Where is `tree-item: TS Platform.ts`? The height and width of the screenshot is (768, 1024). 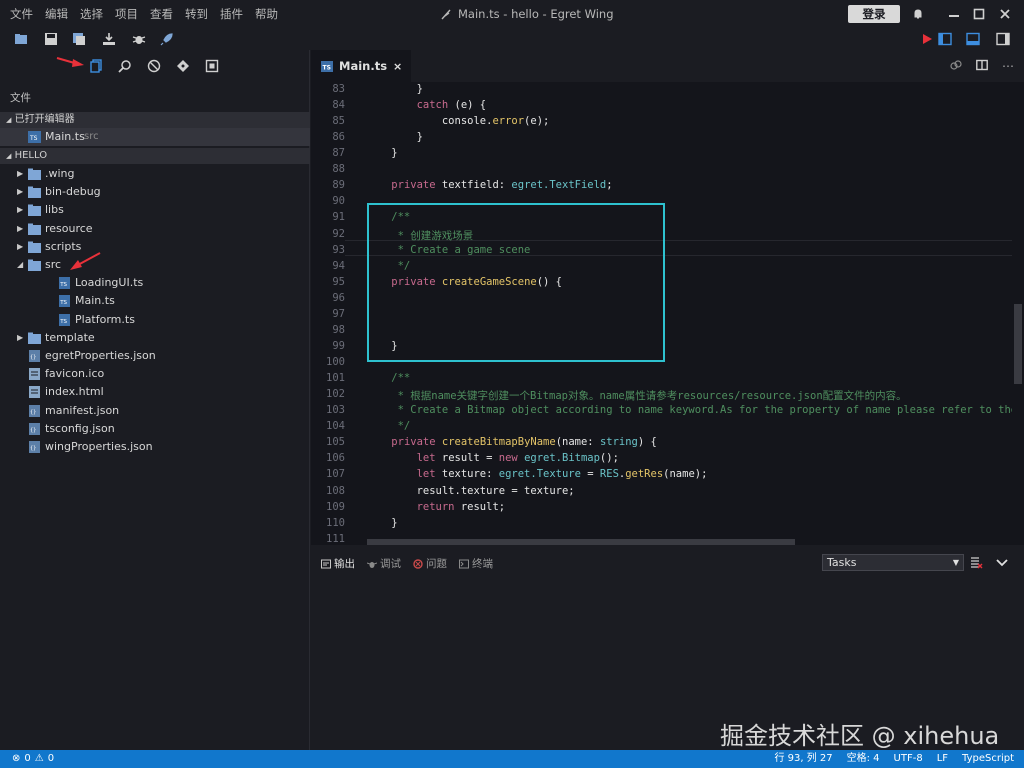
tree-item: TS Platform.ts is located at coordinates (155, 320).